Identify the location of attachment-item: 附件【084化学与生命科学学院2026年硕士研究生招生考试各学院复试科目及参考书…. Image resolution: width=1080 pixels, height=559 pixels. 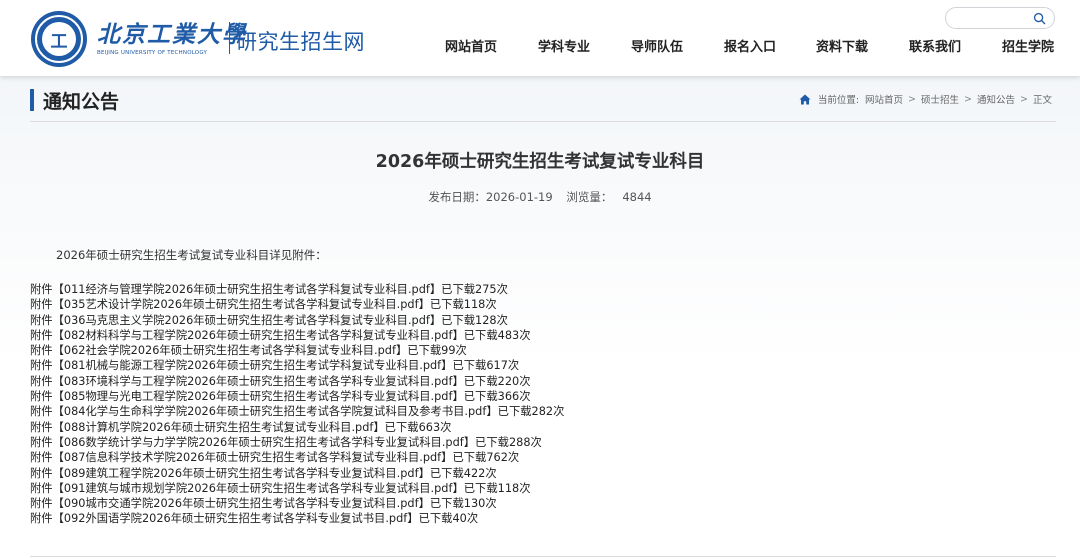
(540, 411).